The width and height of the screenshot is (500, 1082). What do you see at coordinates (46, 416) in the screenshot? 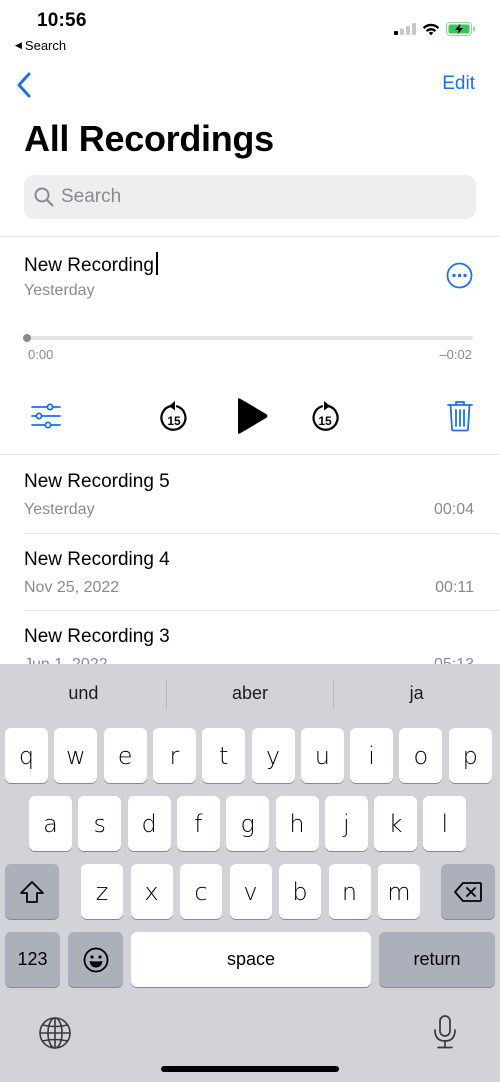
I see `sliders-icon` at bounding box center [46, 416].